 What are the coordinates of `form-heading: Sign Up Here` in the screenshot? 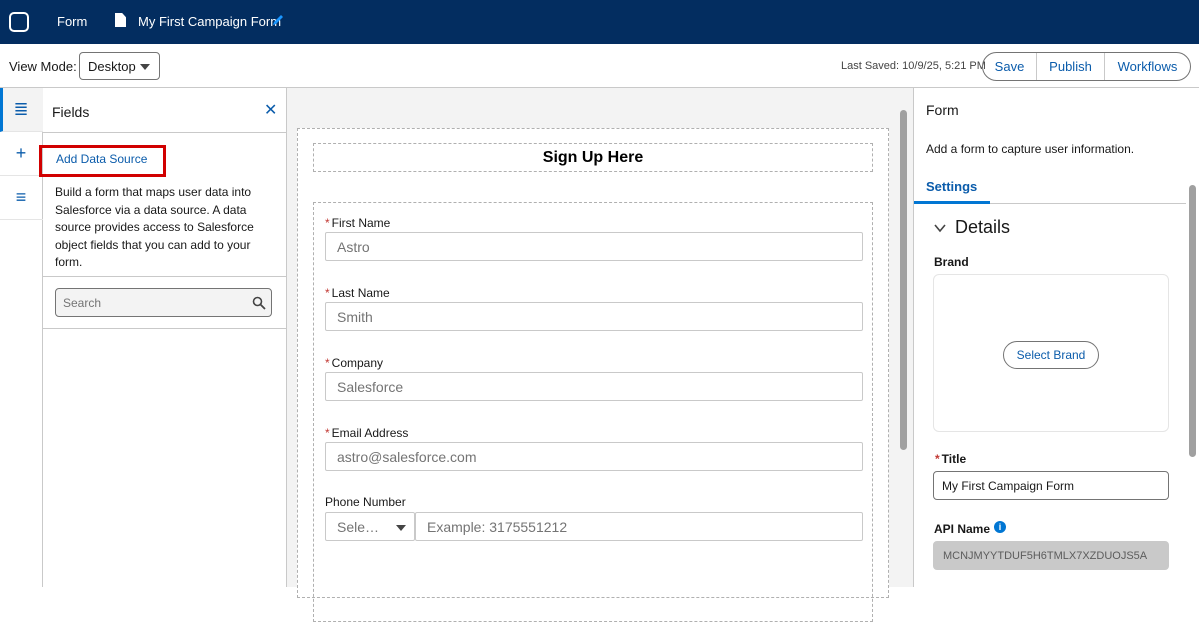 It's located at (593, 157).